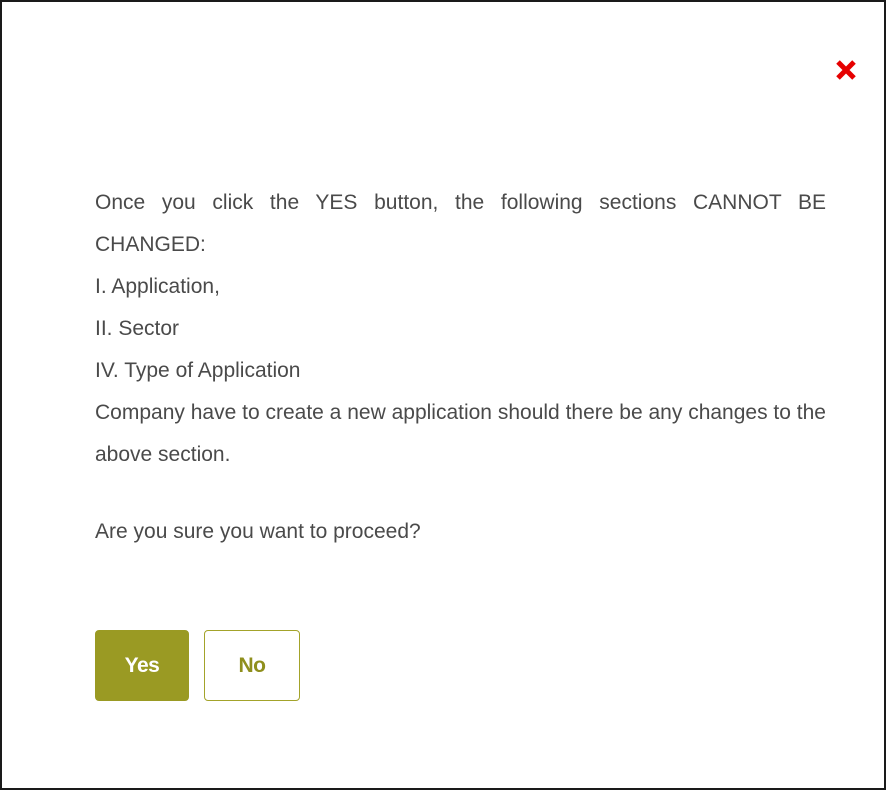 This screenshot has width=895, height=790. Describe the element at coordinates (258, 531) in the screenshot. I see `confirm-question: Are you sure you want to proceed?` at that location.